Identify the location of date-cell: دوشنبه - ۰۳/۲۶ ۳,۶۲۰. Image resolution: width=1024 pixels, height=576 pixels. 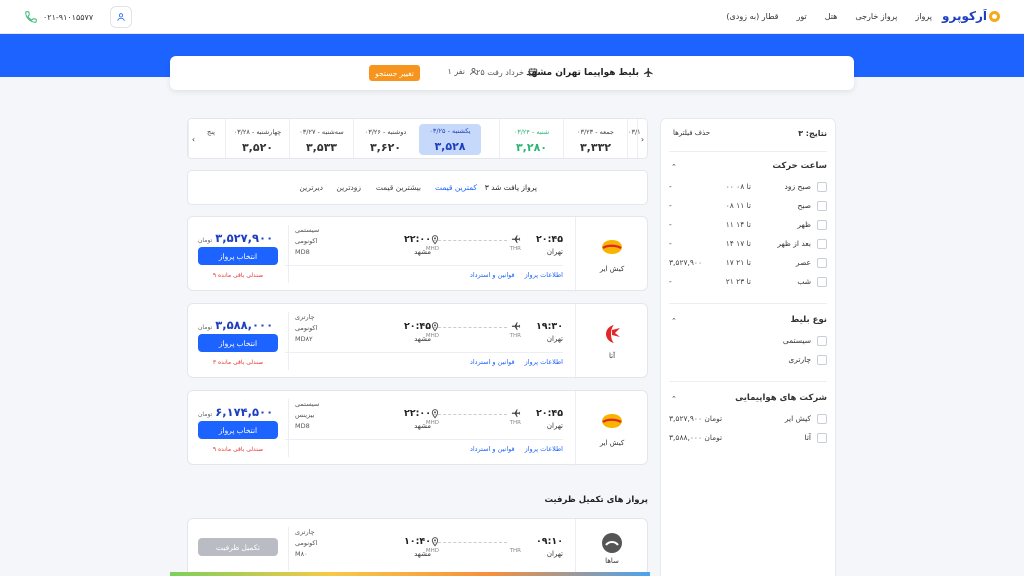
(385, 138).